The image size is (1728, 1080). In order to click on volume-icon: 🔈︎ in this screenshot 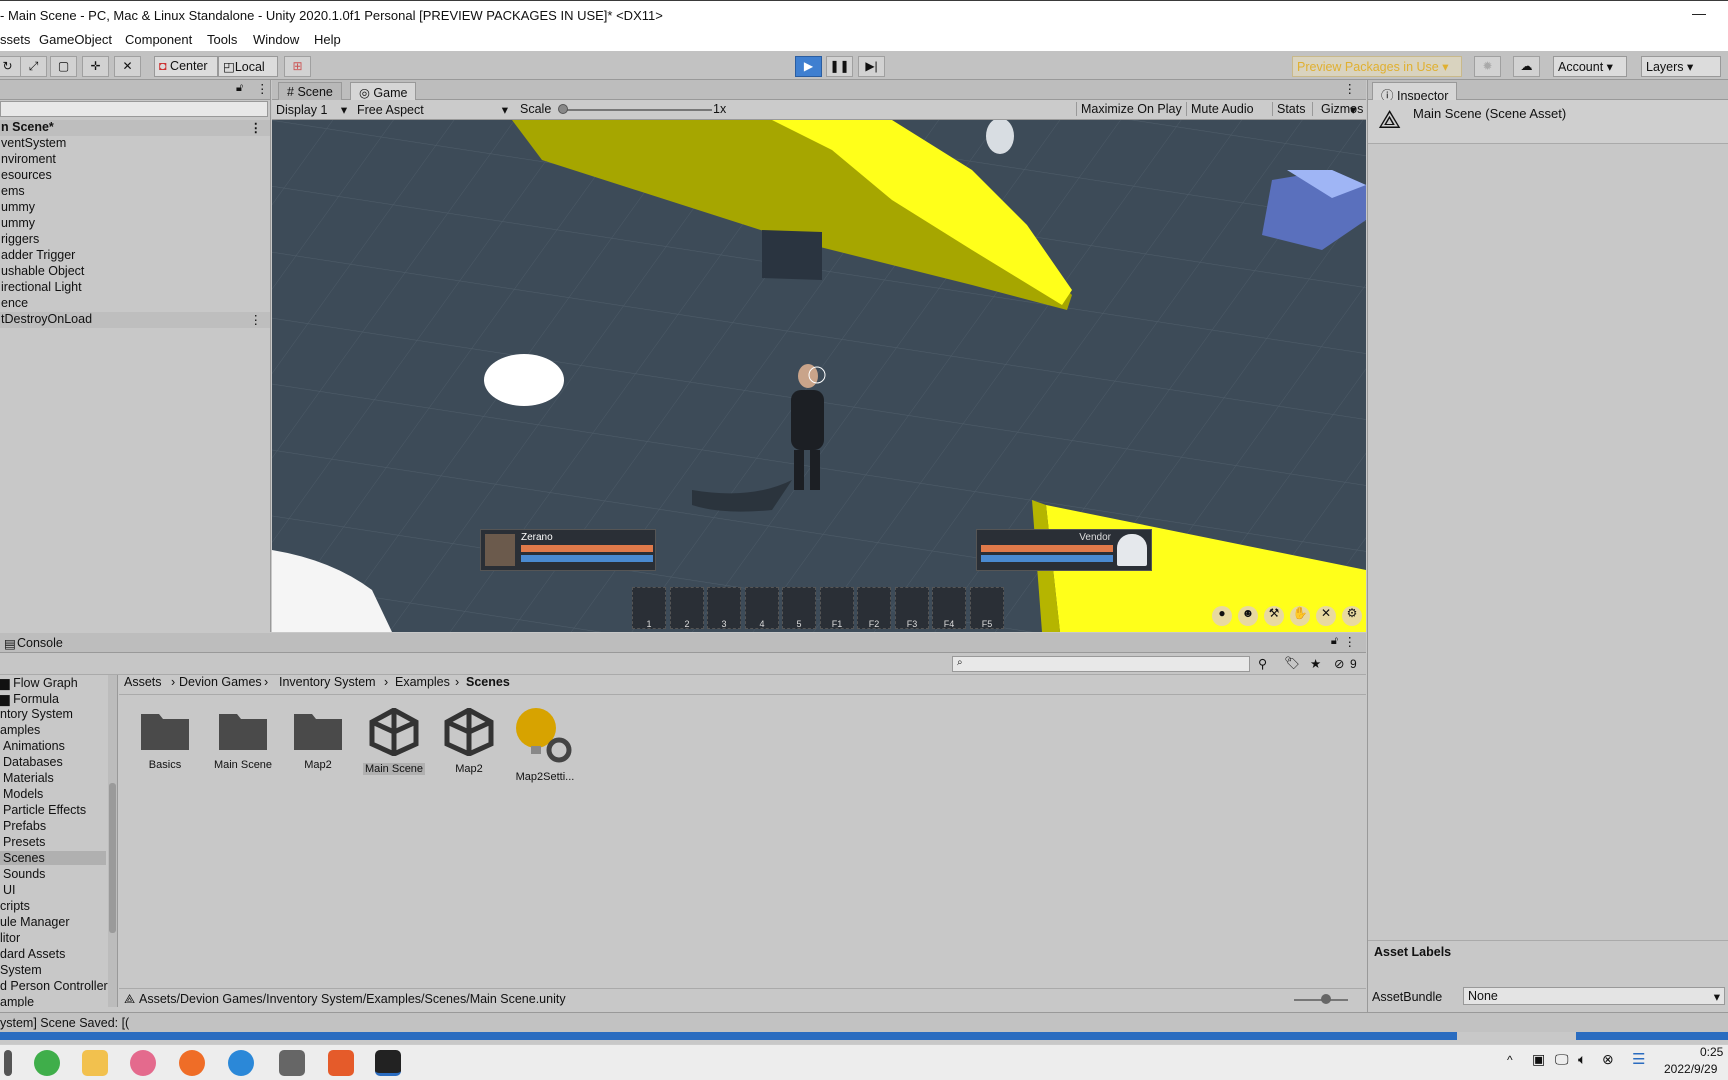, I will do `click(1582, 1059)`.